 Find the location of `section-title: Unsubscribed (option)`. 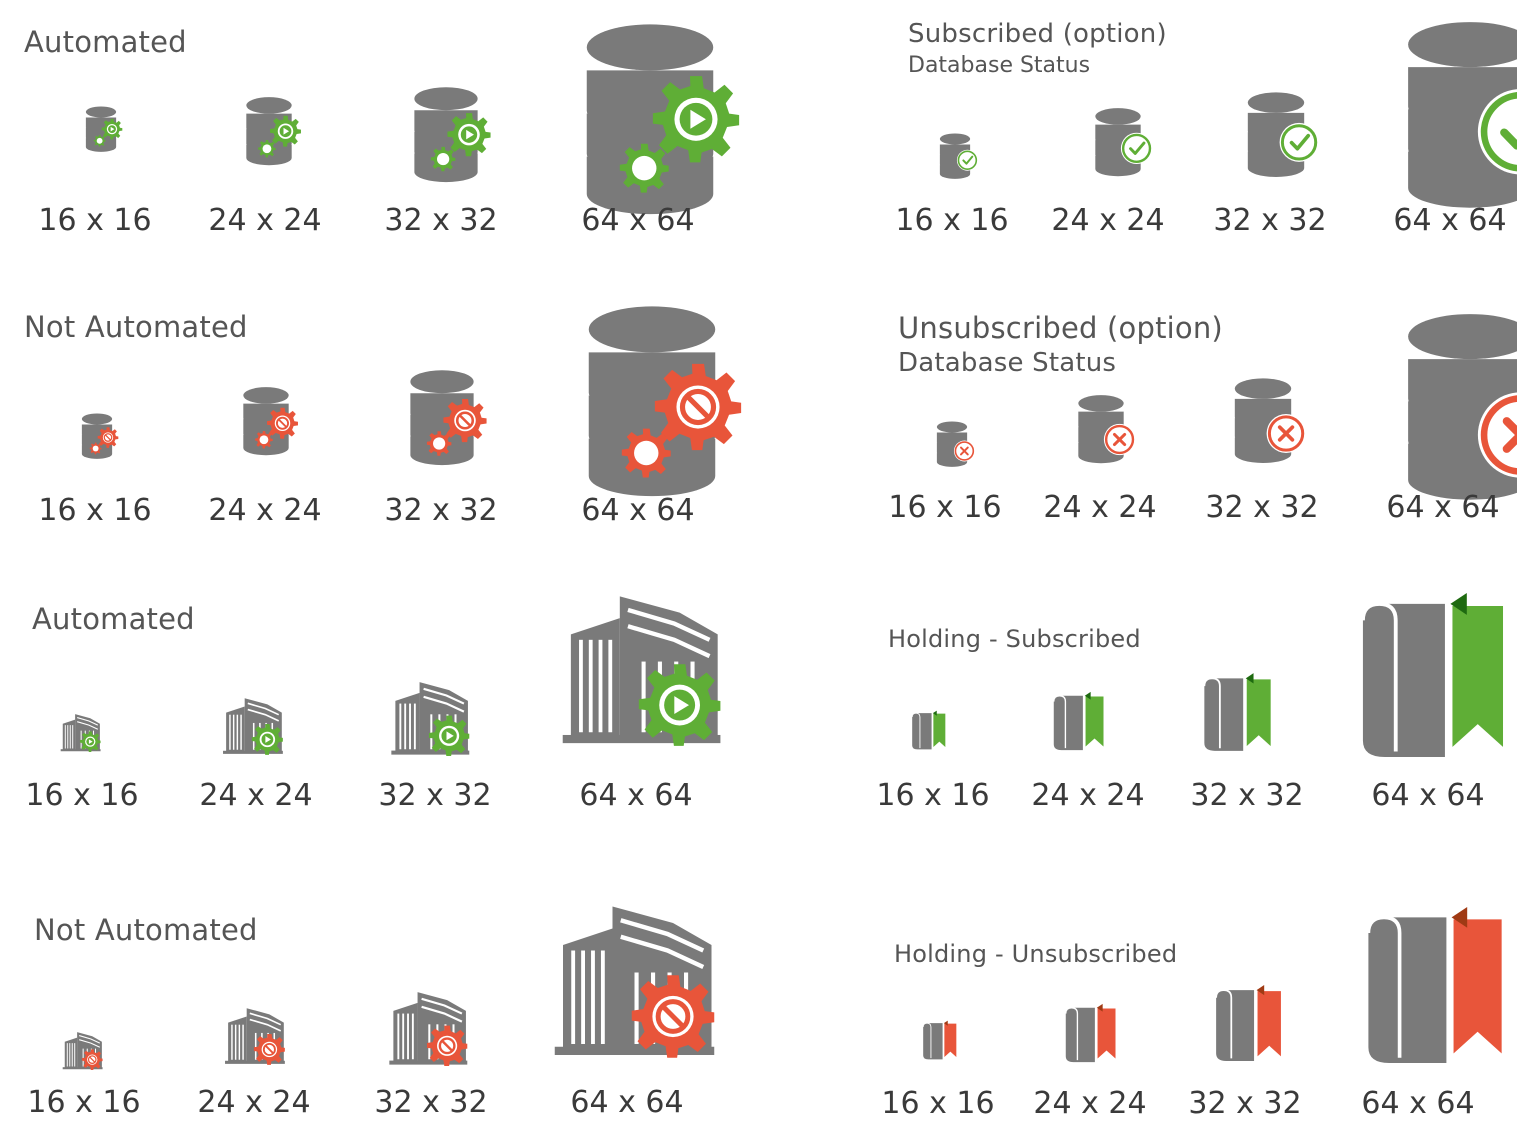

section-title: Unsubscribed (option) is located at coordinates (1060, 328).